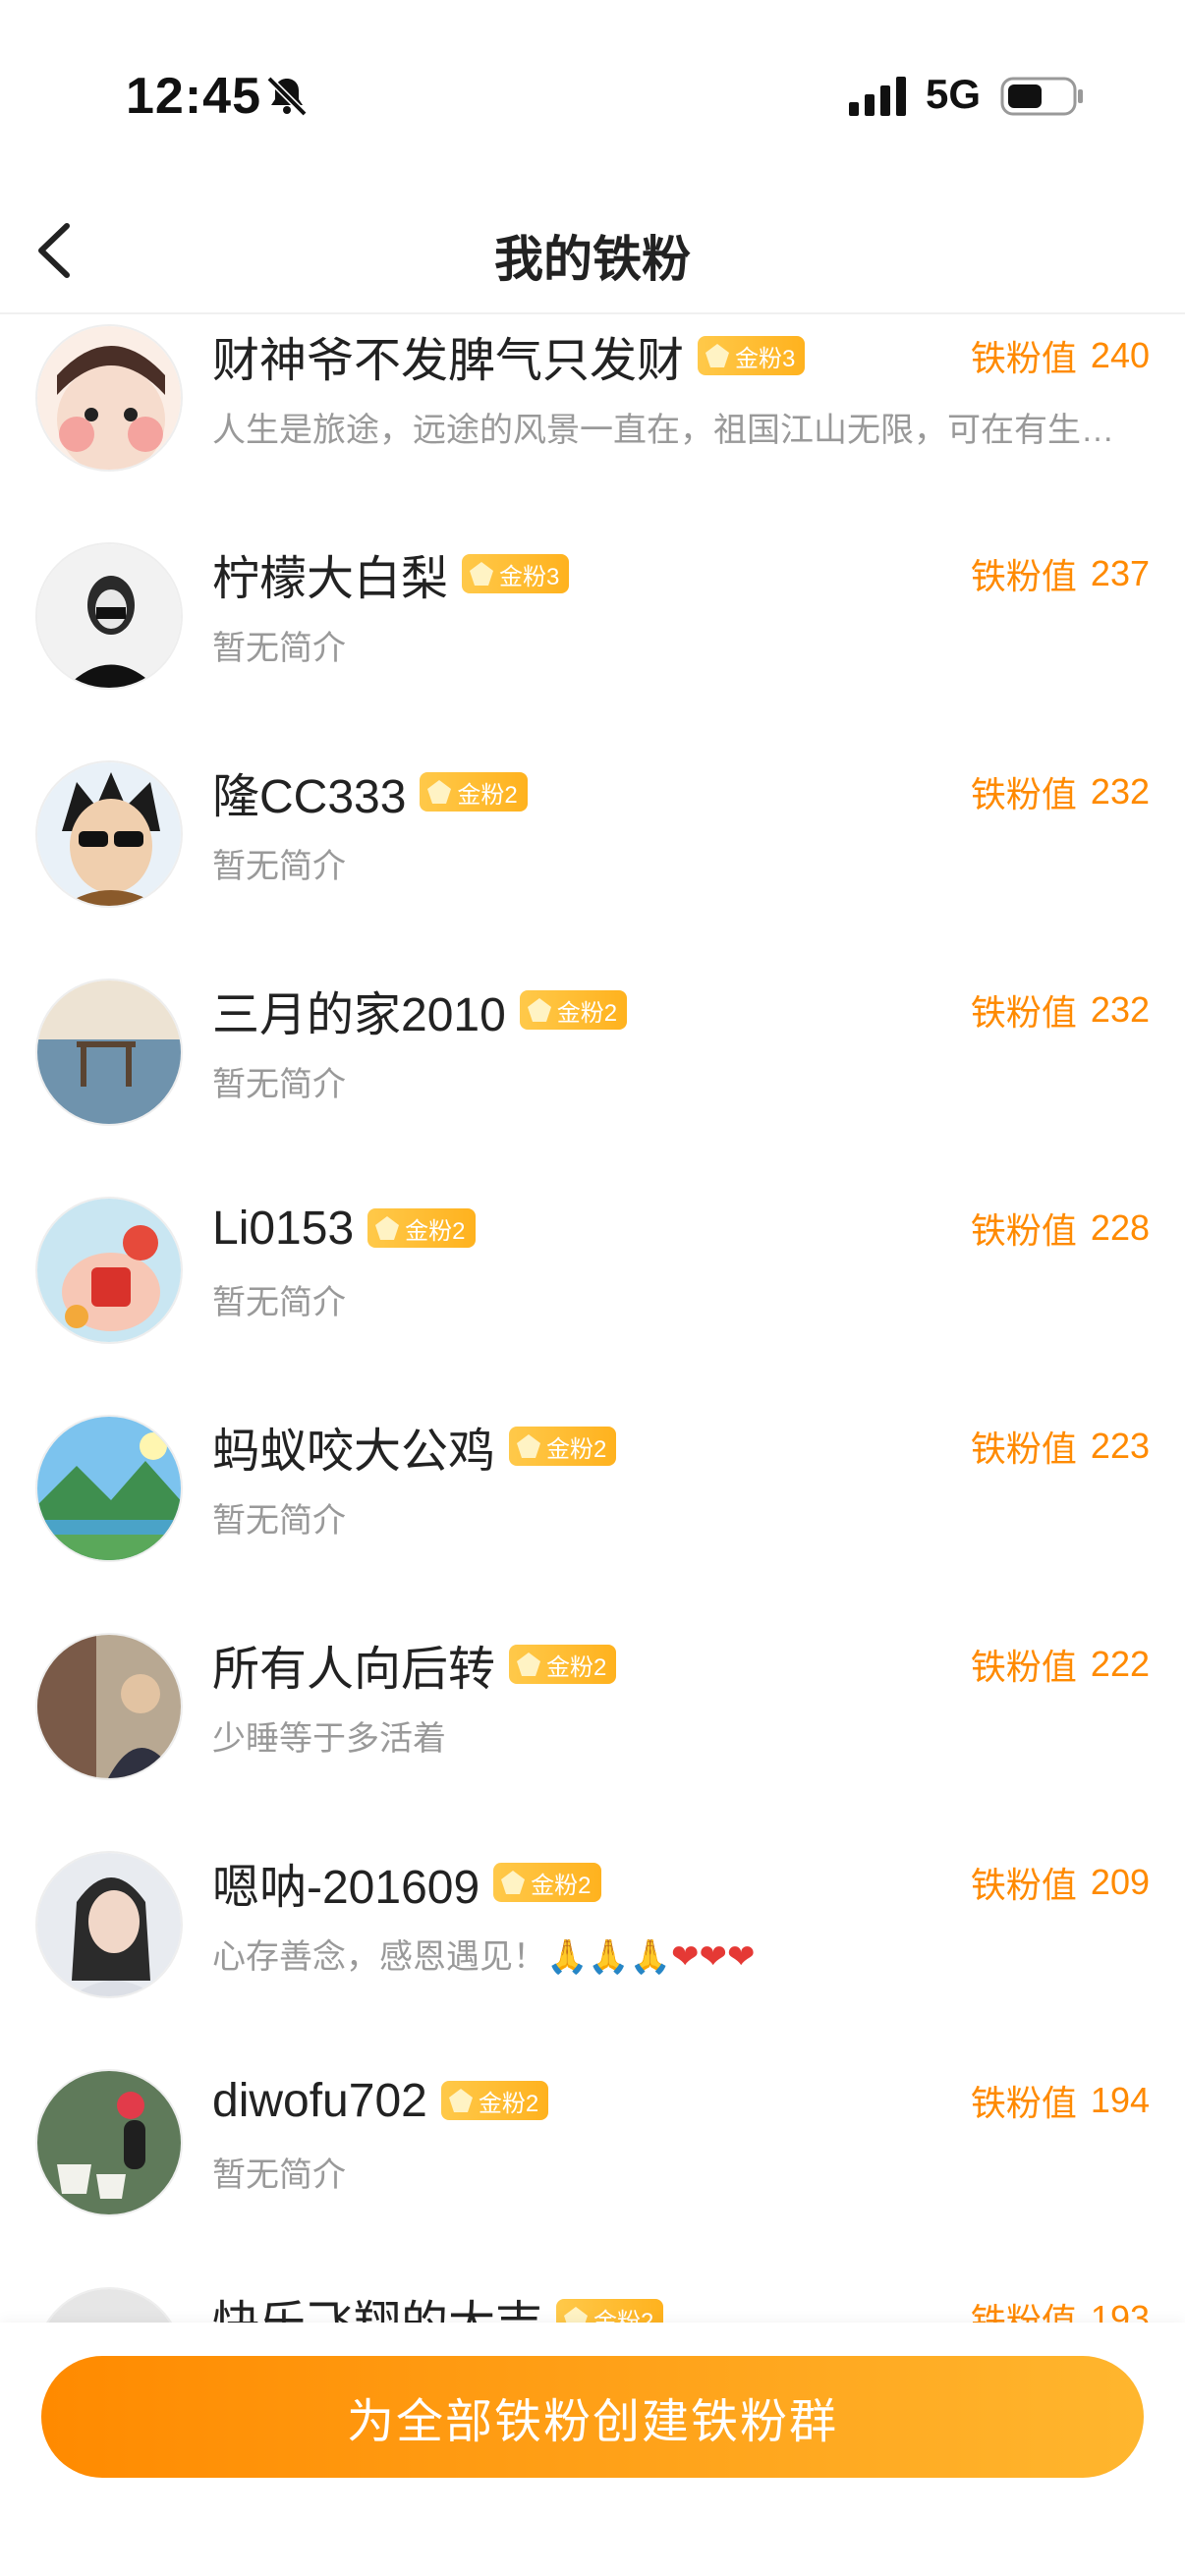 This screenshot has height=2576, width=1185. I want to click on fan-name-line: 所有人向后转 金粉2, so click(415, 1664).